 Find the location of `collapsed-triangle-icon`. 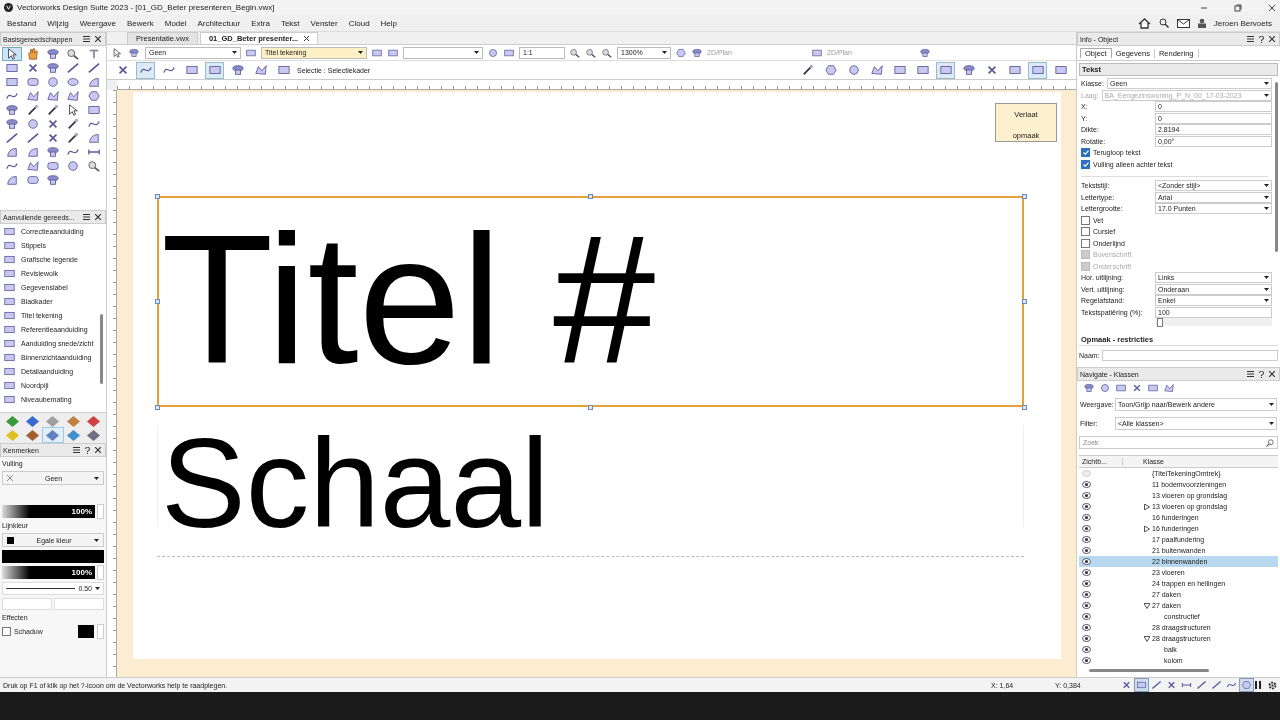

collapsed-triangle-icon is located at coordinates (1147, 506).